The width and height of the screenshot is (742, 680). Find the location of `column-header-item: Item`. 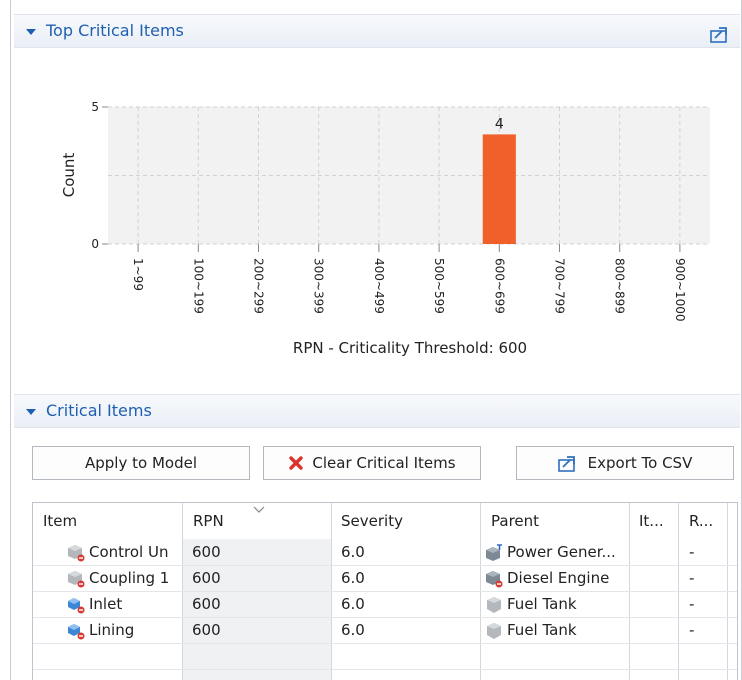

column-header-item: Item is located at coordinates (60, 521).